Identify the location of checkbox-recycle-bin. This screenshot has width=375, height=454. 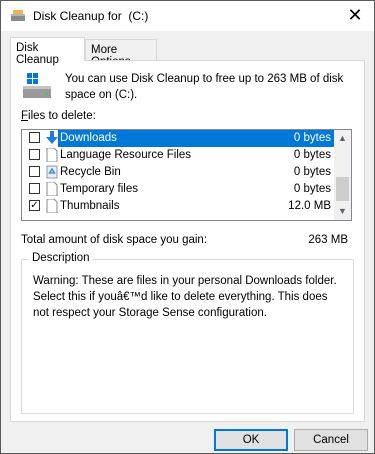
(34, 171).